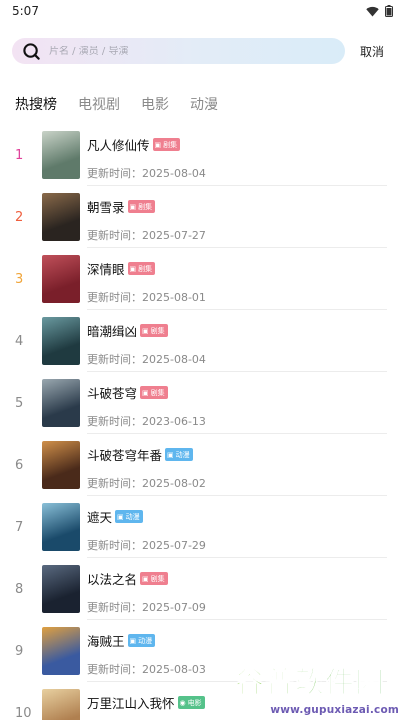  What do you see at coordinates (23, 713) in the screenshot?
I see `rank-number: 10` at bounding box center [23, 713].